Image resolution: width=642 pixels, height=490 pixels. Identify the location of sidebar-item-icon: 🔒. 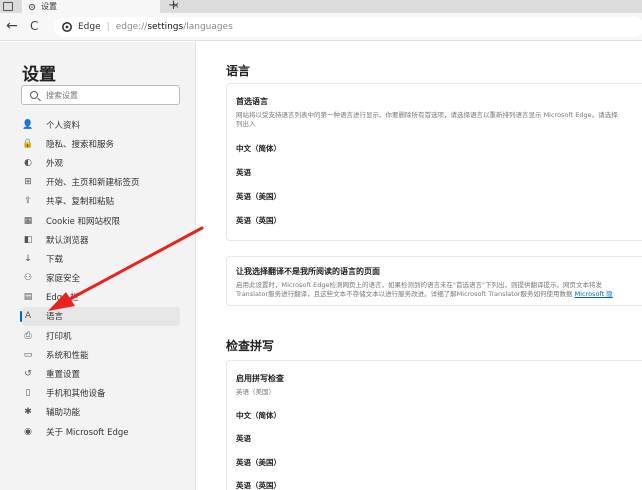
(28, 143).